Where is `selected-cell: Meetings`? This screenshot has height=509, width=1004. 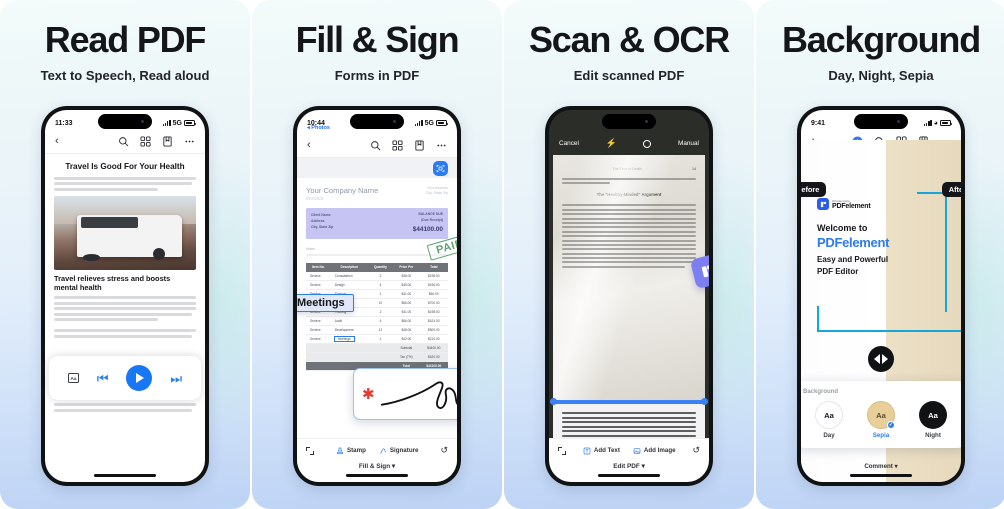
selected-cell: Meetings is located at coordinates (344, 338).